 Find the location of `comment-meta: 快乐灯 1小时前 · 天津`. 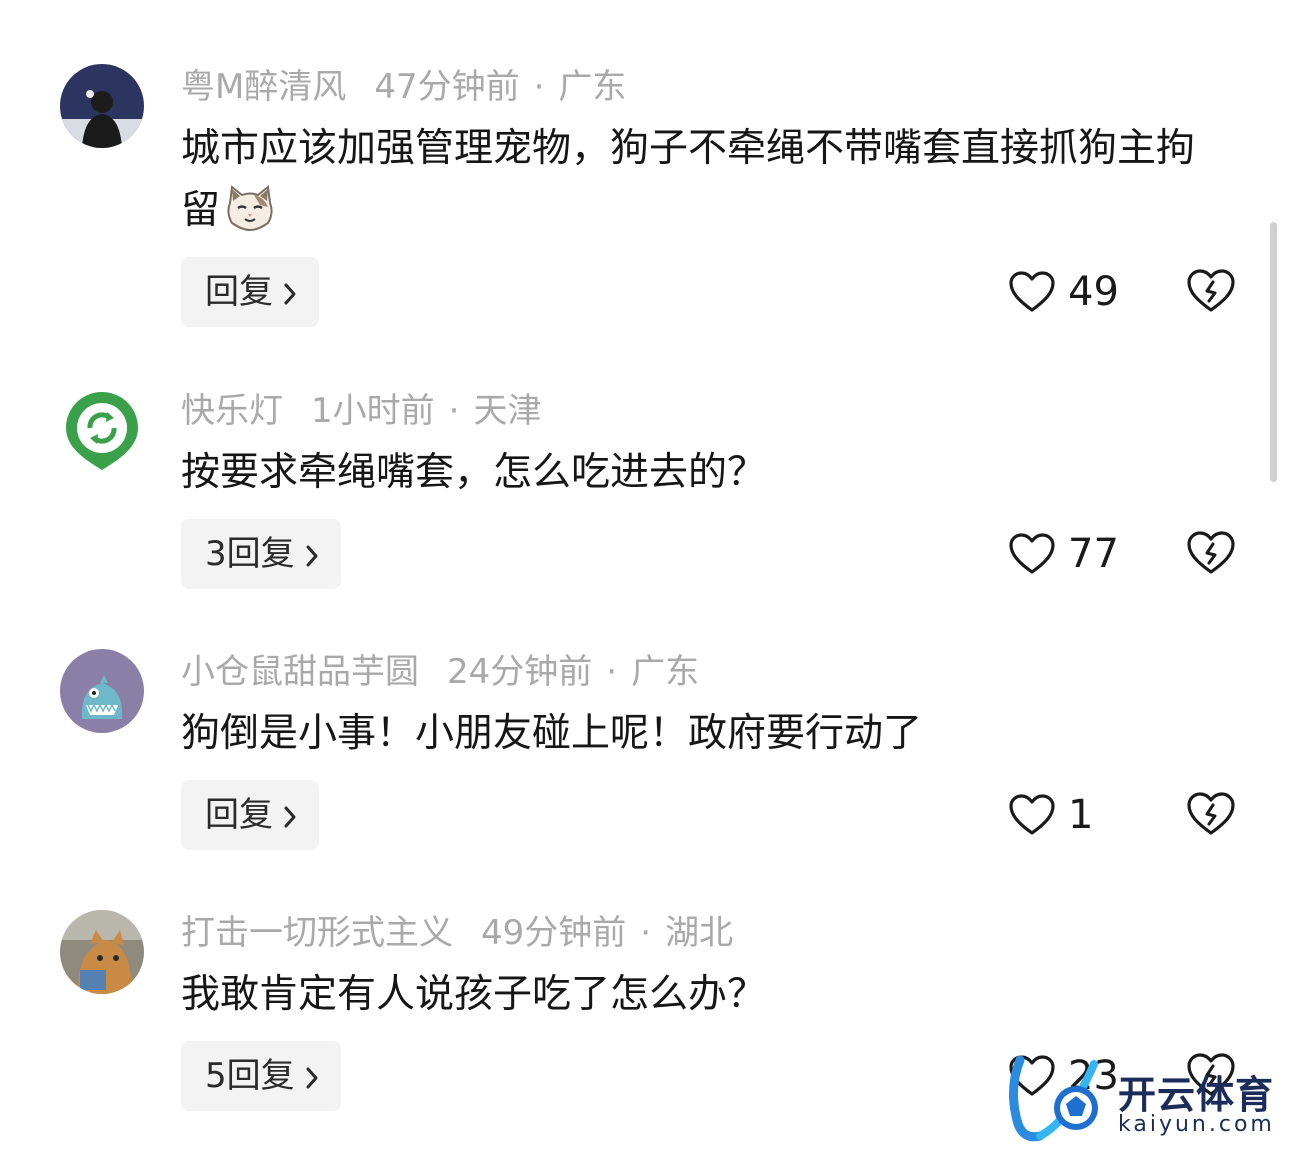

comment-meta: 快乐灯 1小时前 · 天津 is located at coordinates (361, 411).